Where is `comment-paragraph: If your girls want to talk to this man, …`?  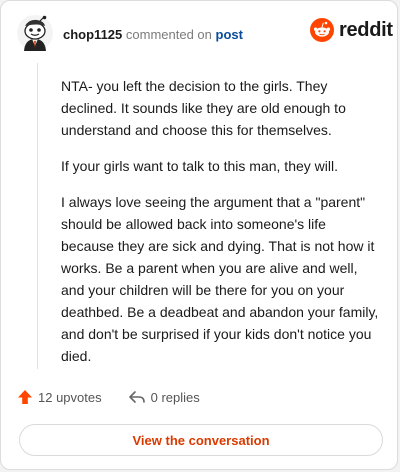 comment-paragraph: If your girls want to talk to this man, … is located at coordinates (199, 166).